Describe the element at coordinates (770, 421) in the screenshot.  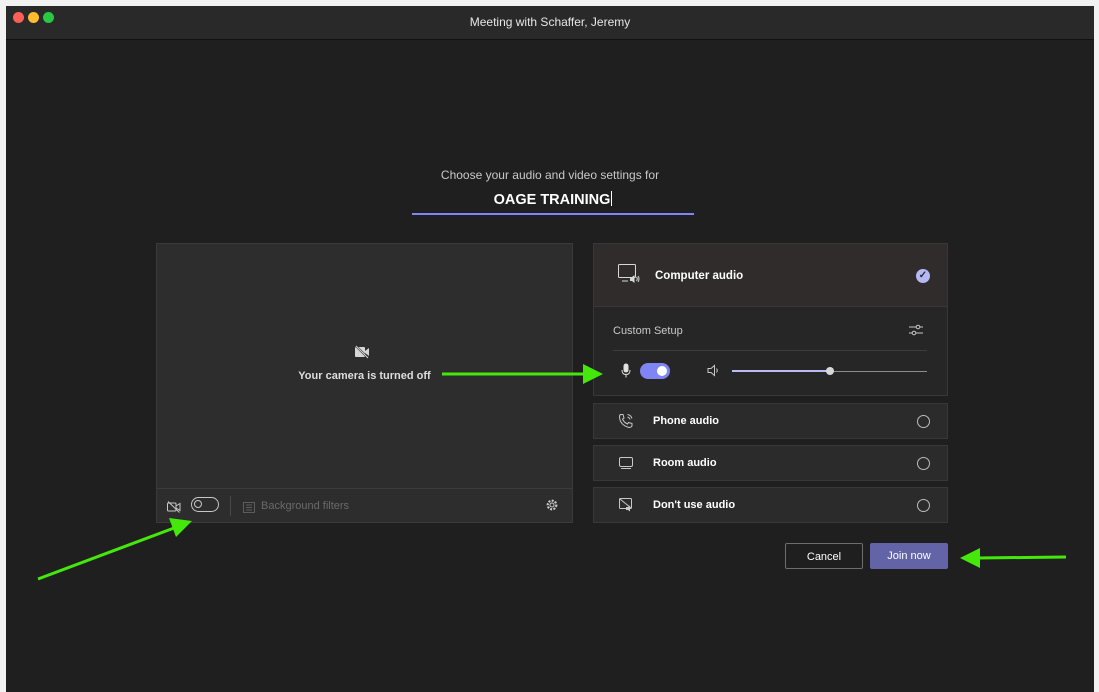
I see `phone-audio-option: Phone audio` at that location.